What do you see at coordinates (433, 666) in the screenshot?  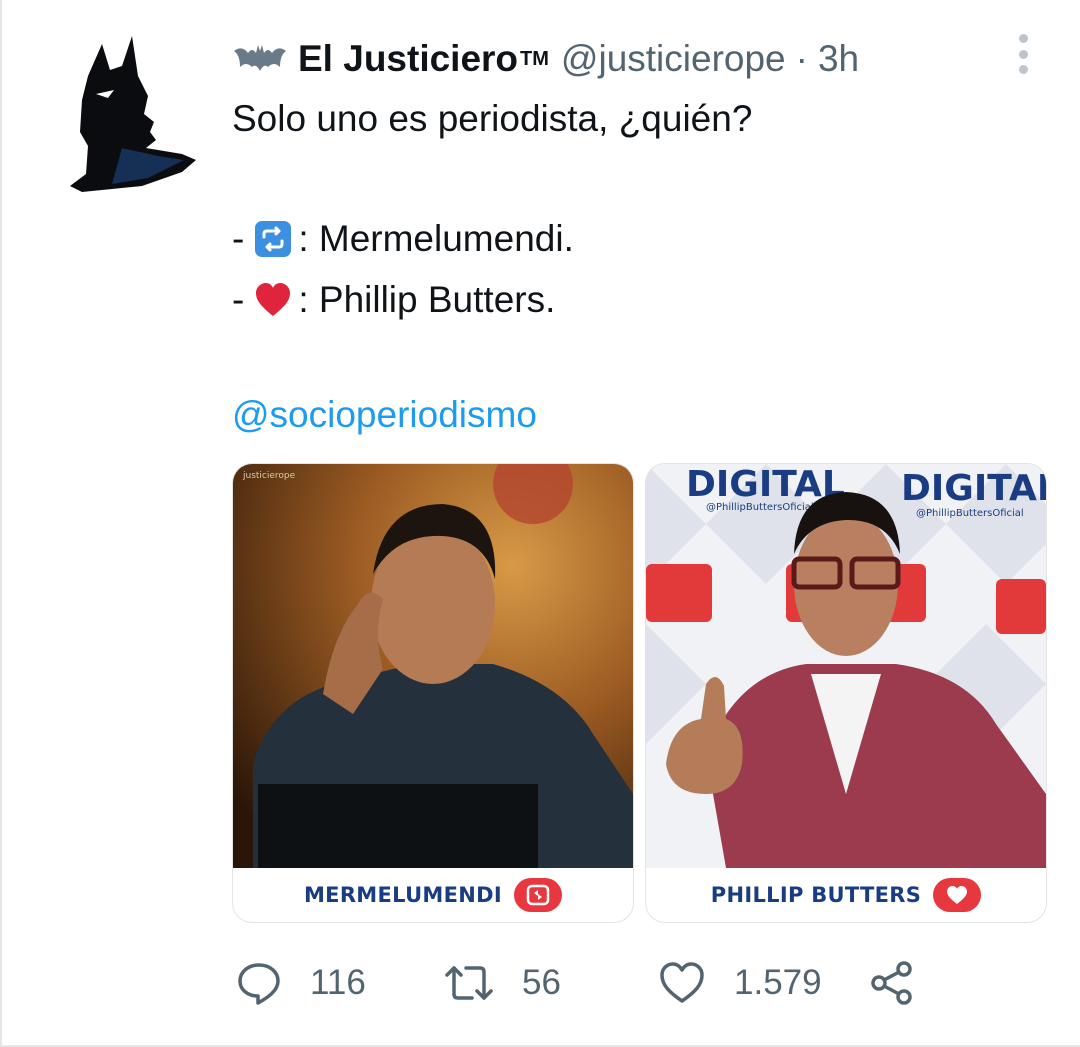 I see `photo-man-at-laptop: justicierope` at bounding box center [433, 666].